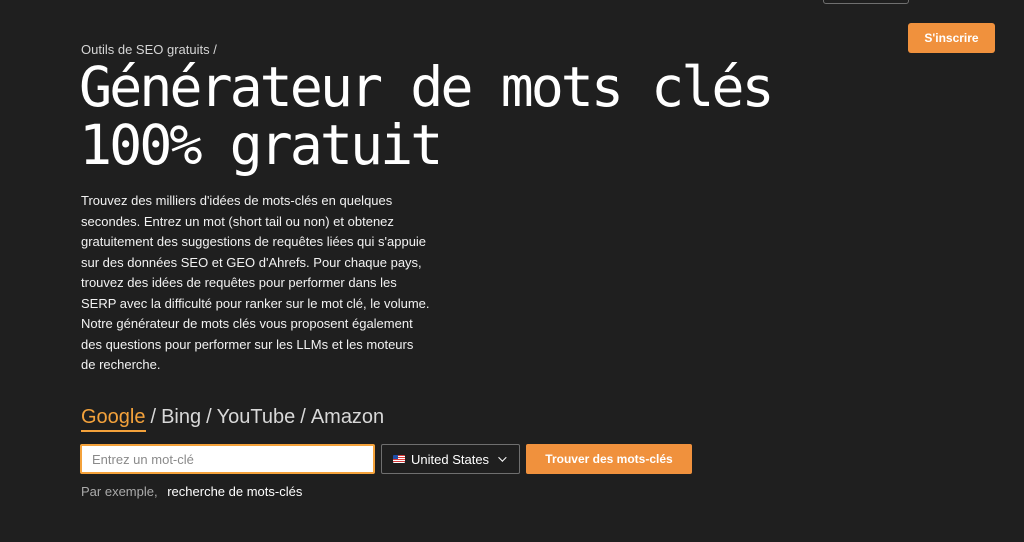 This screenshot has width=1024, height=542. I want to click on example-label: Par exemple,, so click(119, 491).